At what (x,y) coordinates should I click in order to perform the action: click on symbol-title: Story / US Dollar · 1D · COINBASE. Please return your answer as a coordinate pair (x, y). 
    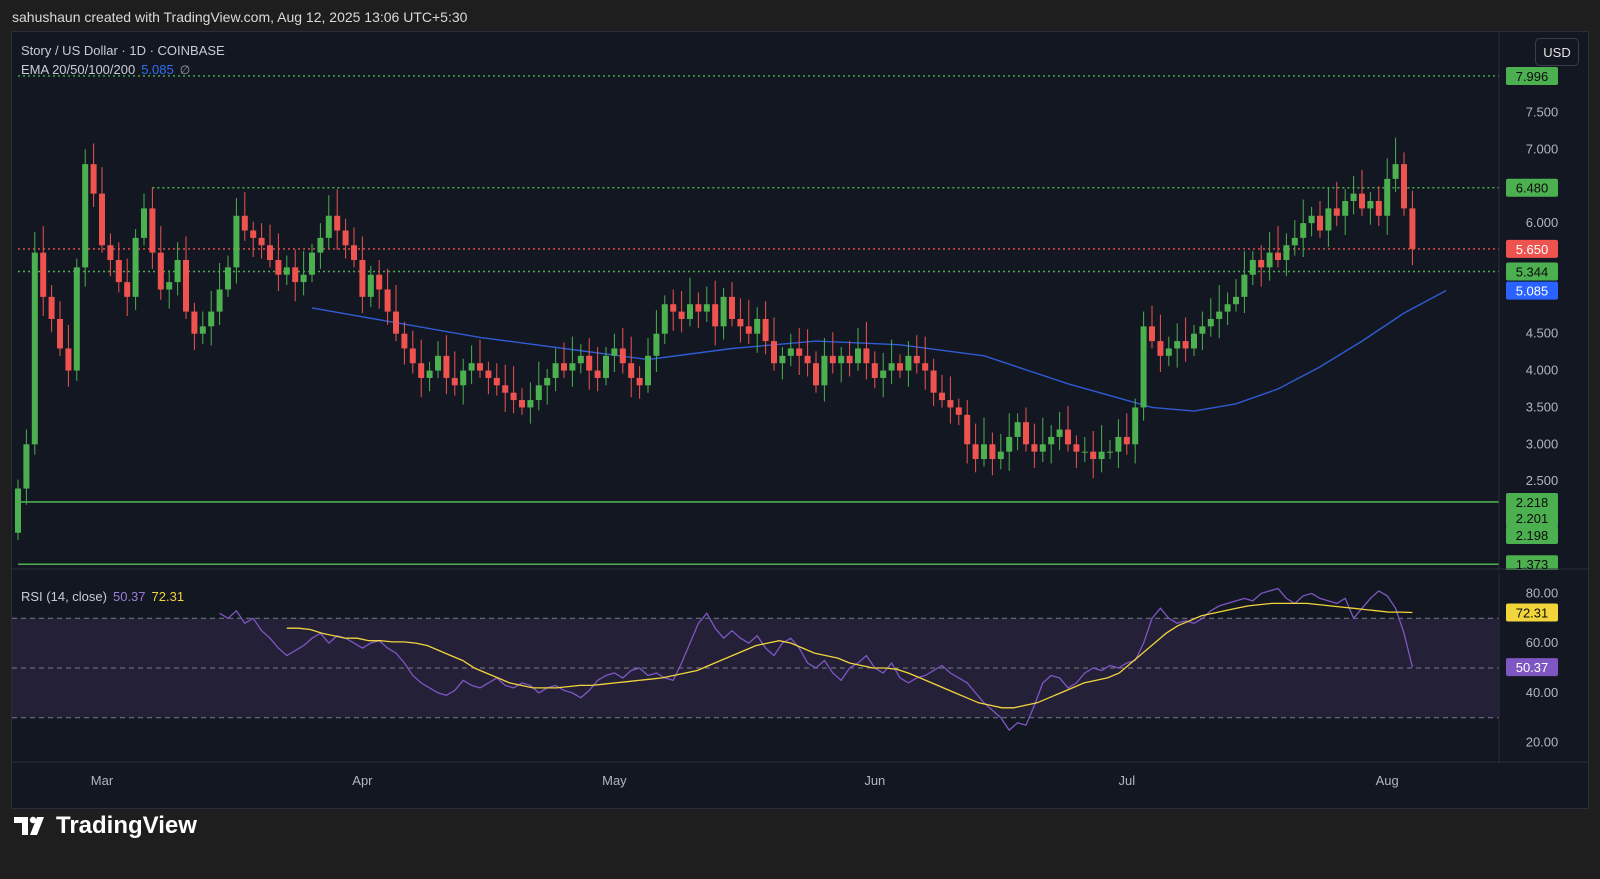
    Looking at the image, I should click on (123, 50).